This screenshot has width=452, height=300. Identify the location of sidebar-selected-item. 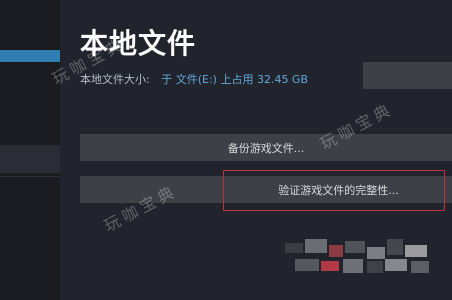
(30, 56).